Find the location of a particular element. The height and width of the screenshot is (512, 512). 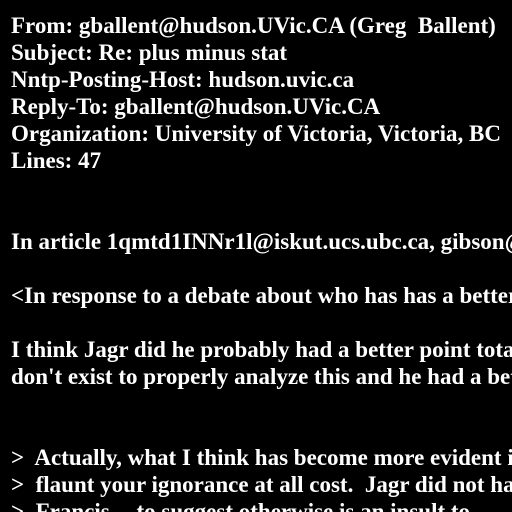

header-lines: Lines: 47 is located at coordinates (56, 160).